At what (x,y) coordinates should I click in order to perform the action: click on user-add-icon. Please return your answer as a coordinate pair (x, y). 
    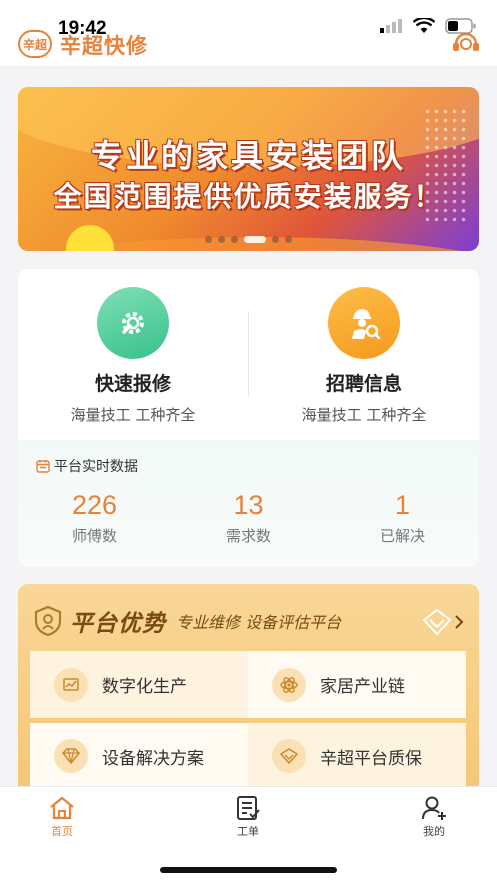
    Looking at the image, I should click on (434, 808).